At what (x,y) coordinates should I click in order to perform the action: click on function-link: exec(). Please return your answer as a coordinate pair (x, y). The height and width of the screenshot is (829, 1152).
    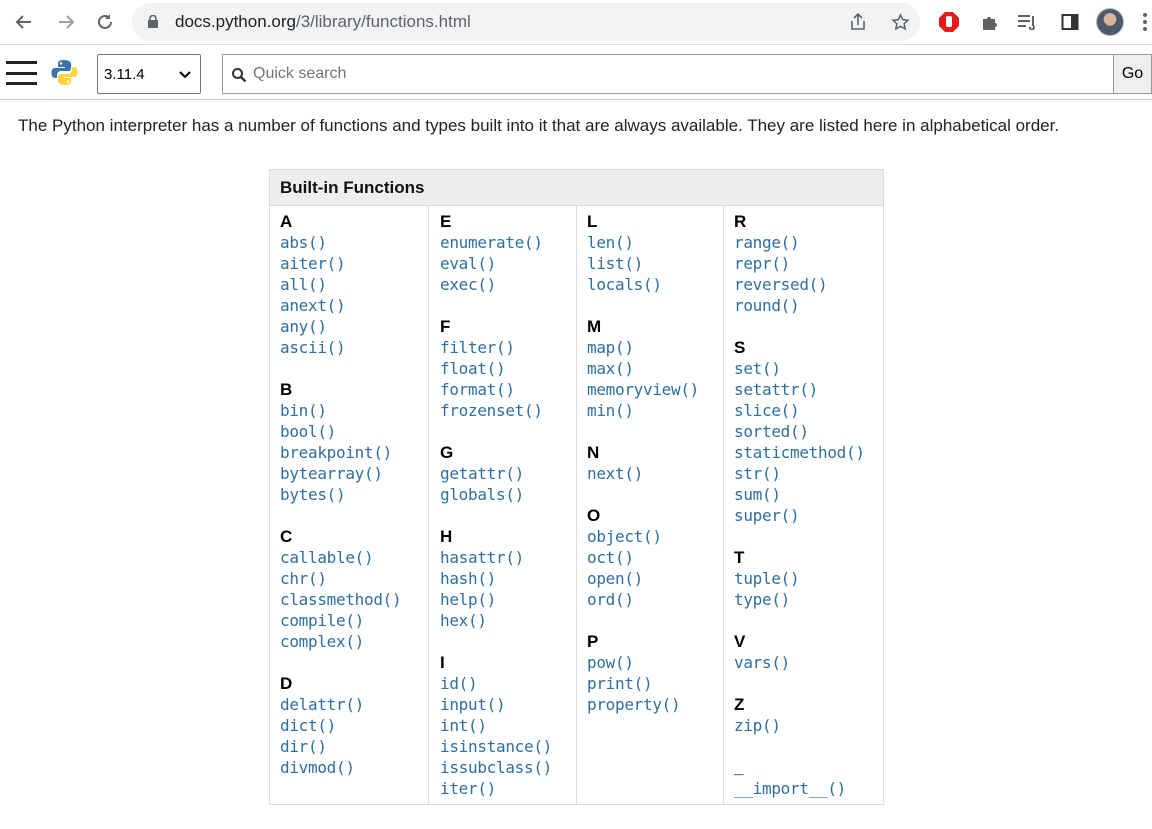
    Looking at the image, I should click on (508, 284).